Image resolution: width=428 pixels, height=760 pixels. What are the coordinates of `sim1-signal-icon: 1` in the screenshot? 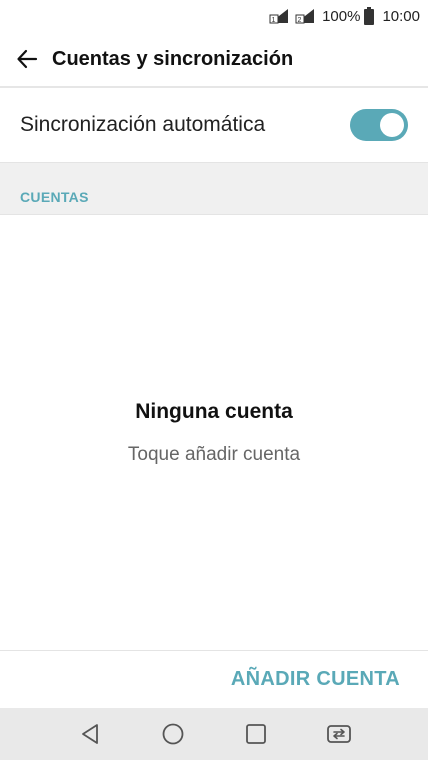 It's located at (279, 16).